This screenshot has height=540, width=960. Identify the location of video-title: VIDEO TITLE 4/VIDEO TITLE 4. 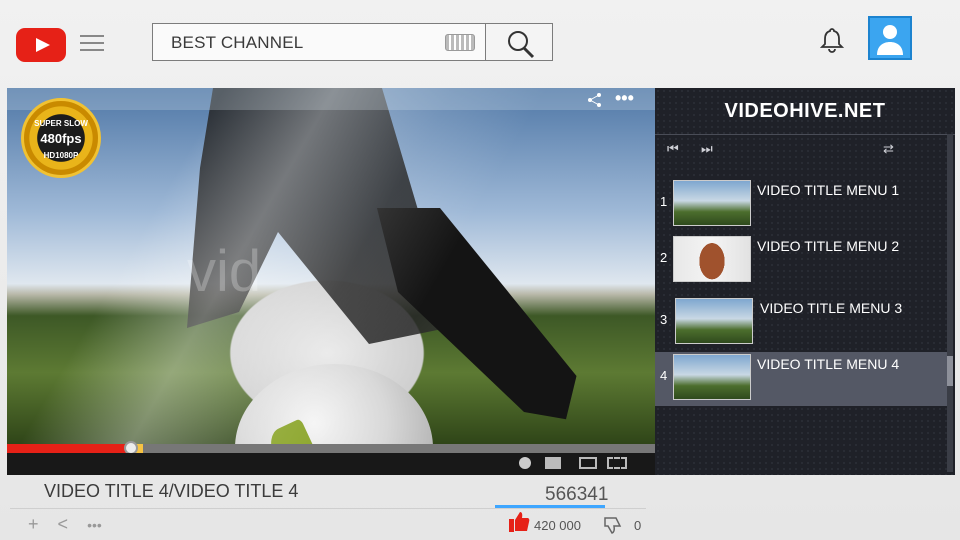
(171, 491).